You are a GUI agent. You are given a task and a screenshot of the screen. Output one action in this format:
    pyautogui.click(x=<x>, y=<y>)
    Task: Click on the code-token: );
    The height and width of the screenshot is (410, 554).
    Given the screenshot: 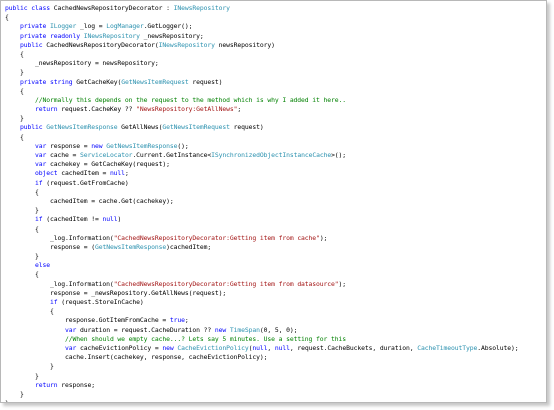 What is the action you would take?
    pyautogui.click(x=342, y=283)
    